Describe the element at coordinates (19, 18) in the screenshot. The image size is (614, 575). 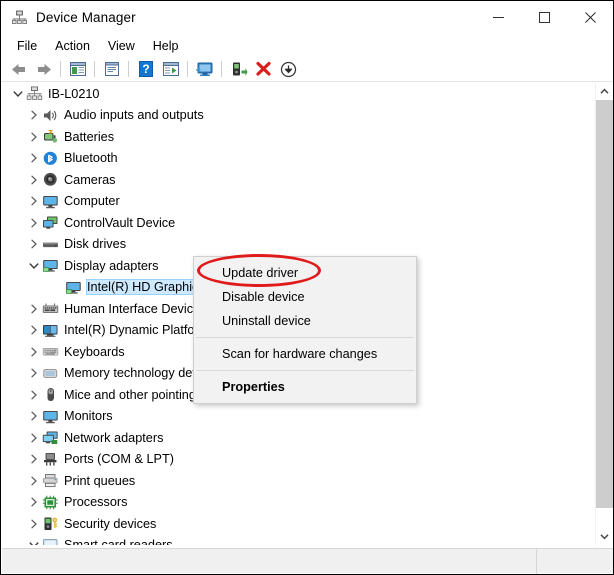
I see `device-manager-icon` at that location.